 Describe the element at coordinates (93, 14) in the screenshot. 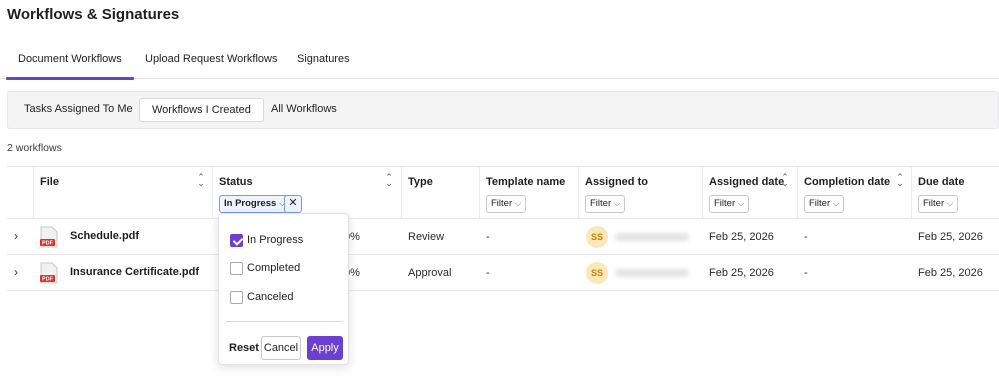

I see `page-title: Workflows & Signatures` at that location.